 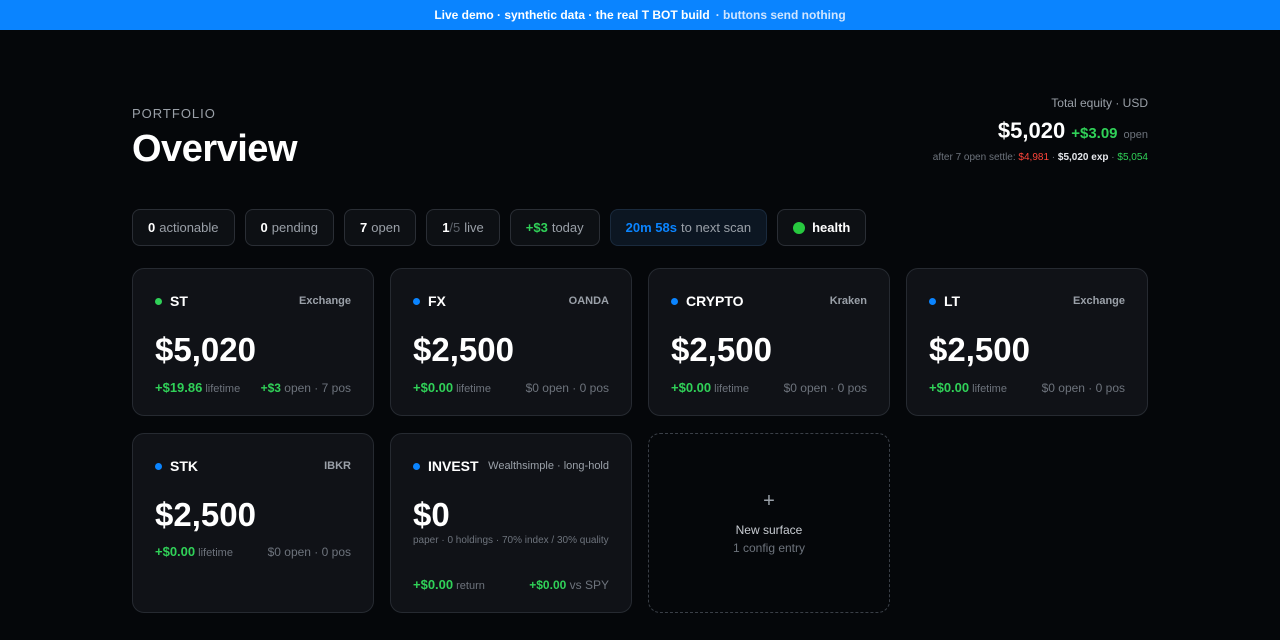 I want to click on banner-subtext: · buttons send nothing, so click(x=780, y=15).